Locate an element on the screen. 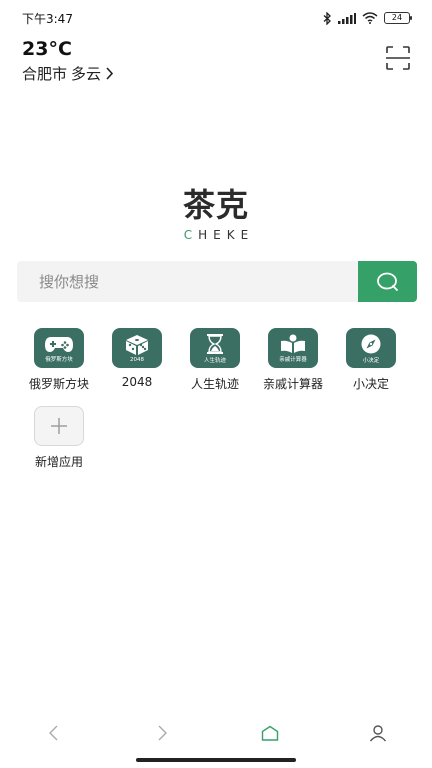 Image resolution: width=432 pixels, height=768 pixels. hourglass-icon is located at coordinates (215, 343).